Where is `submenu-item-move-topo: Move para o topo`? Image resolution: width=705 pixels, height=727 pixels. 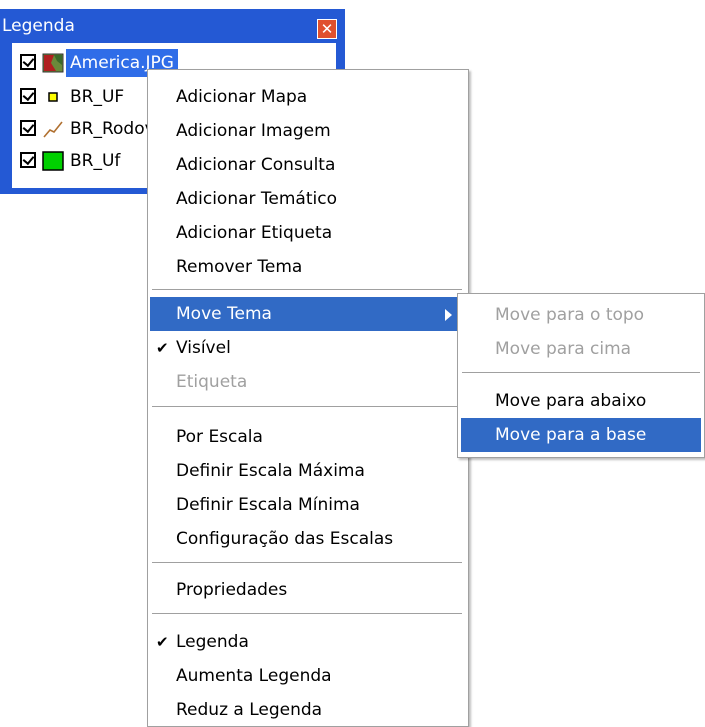 submenu-item-move-topo: Move para o topo is located at coordinates (570, 315).